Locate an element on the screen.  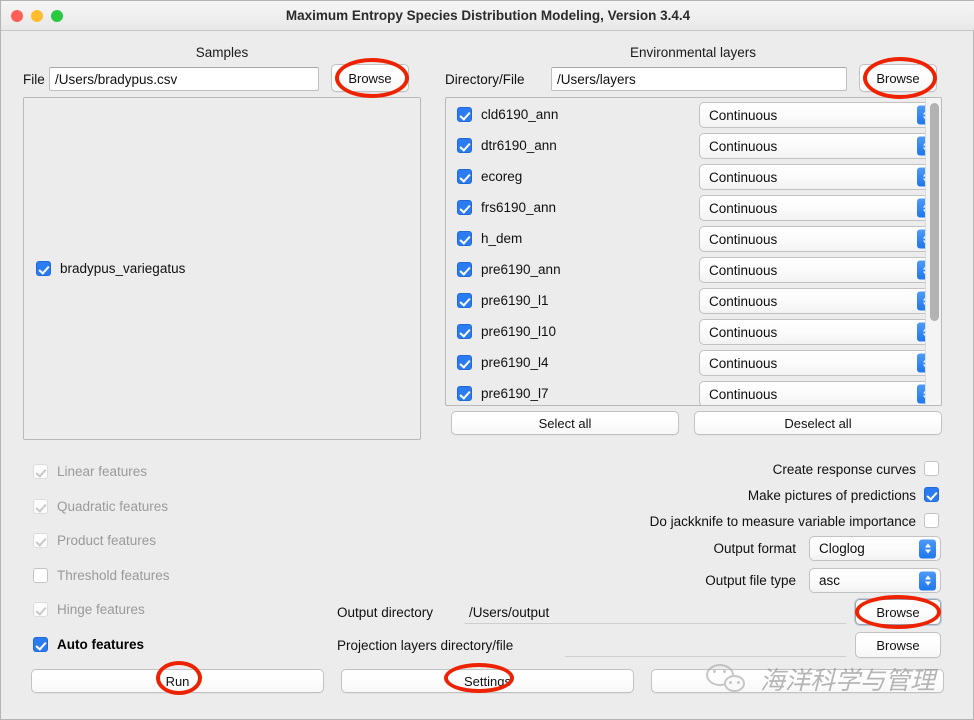
layer-row: h_dem is located at coordinates (489, 238).